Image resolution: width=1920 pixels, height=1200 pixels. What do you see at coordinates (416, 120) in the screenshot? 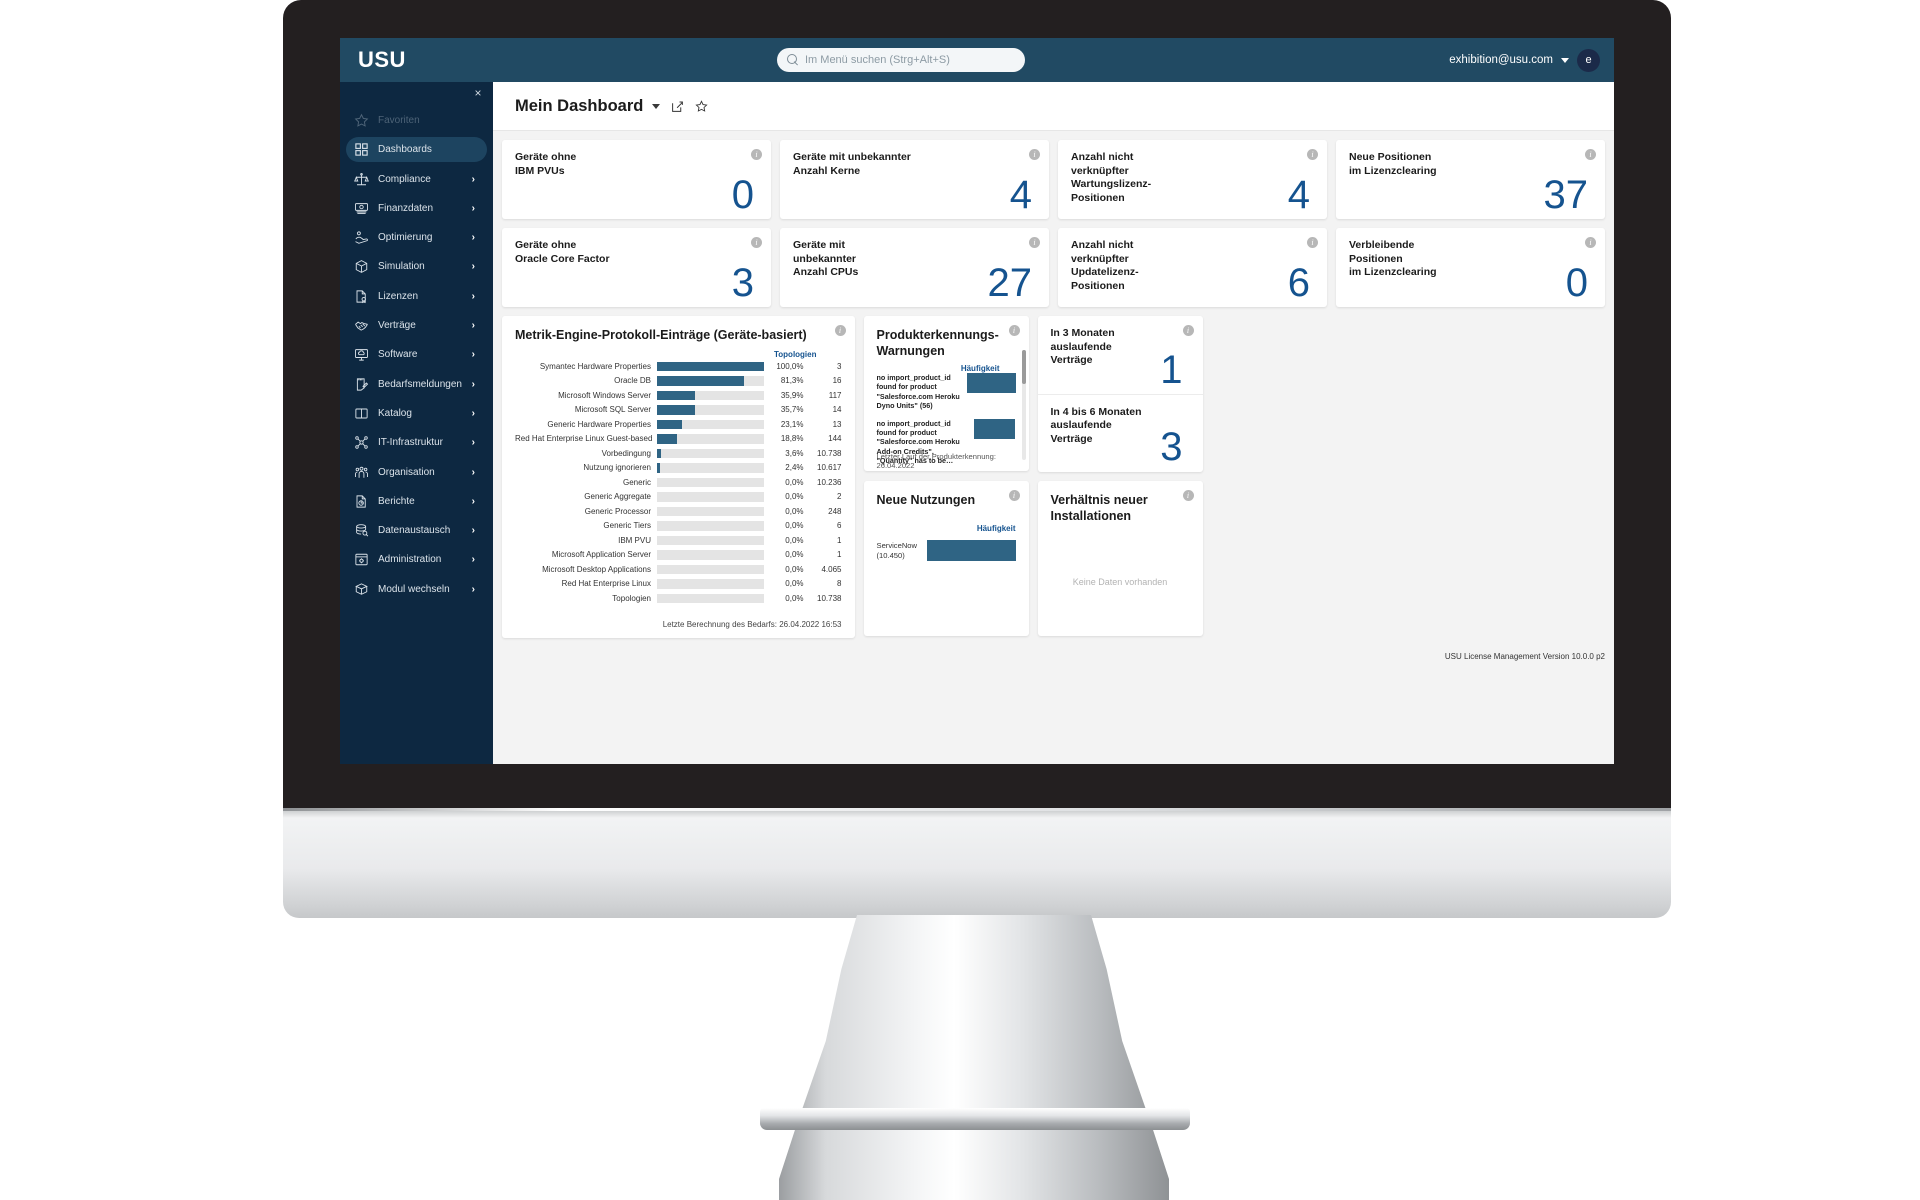
I see `sidebar-item-favoriten: Favoriten` at bounding box center [416, 120].